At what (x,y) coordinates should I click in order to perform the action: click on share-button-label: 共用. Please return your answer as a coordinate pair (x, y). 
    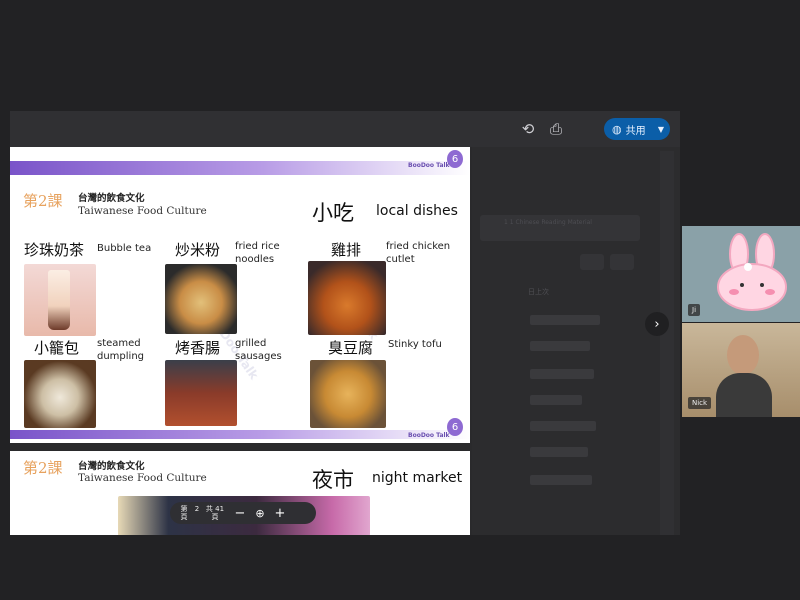
    Looking at the image, I should click on (635, 131).